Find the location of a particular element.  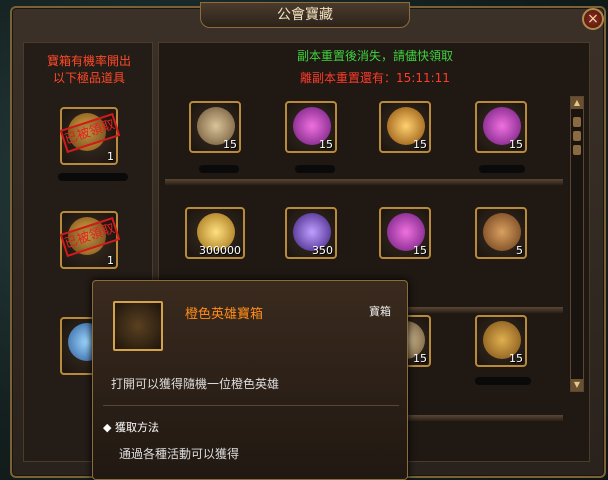

item-count: 350 is located at coordinates (322, 250).